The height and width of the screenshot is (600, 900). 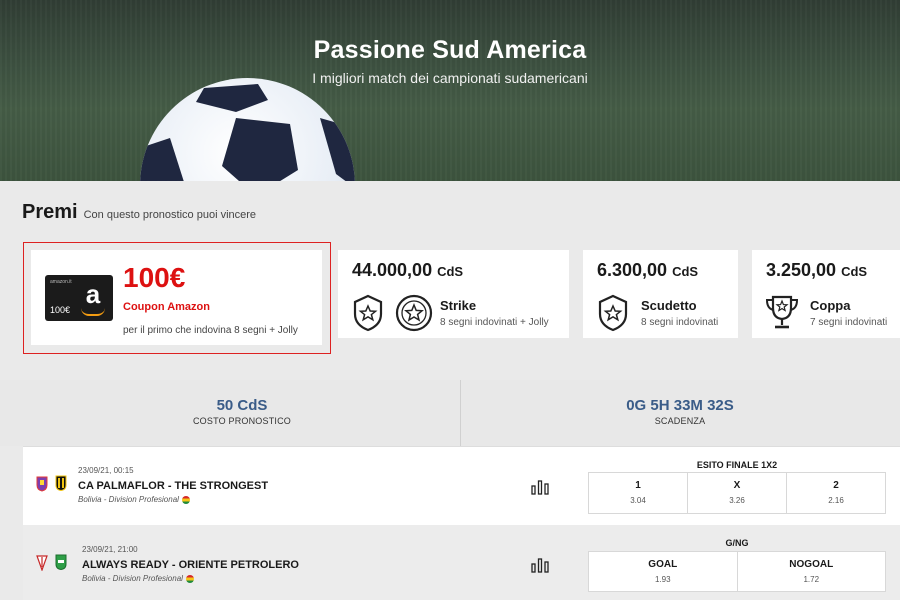 What do you see at coordinates (849, 322) in the screenshot?
I see `prize-description: 7 segni indovinati` at bounding box center [849, 322].